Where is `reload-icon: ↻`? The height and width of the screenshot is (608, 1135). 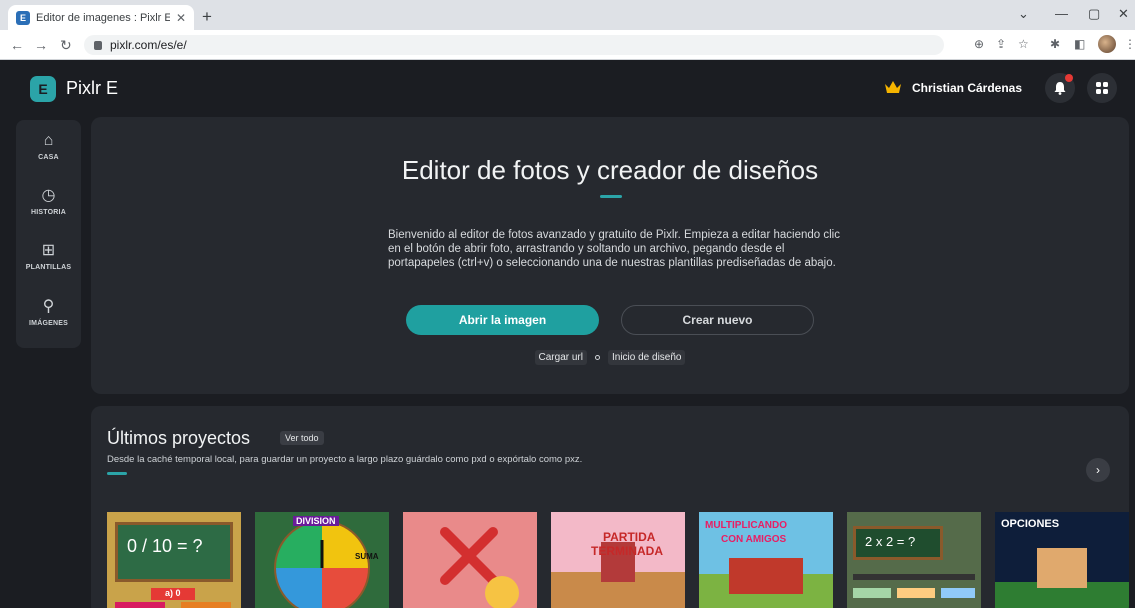
reload-icon: ↻ is located at coordinates (66, 45).